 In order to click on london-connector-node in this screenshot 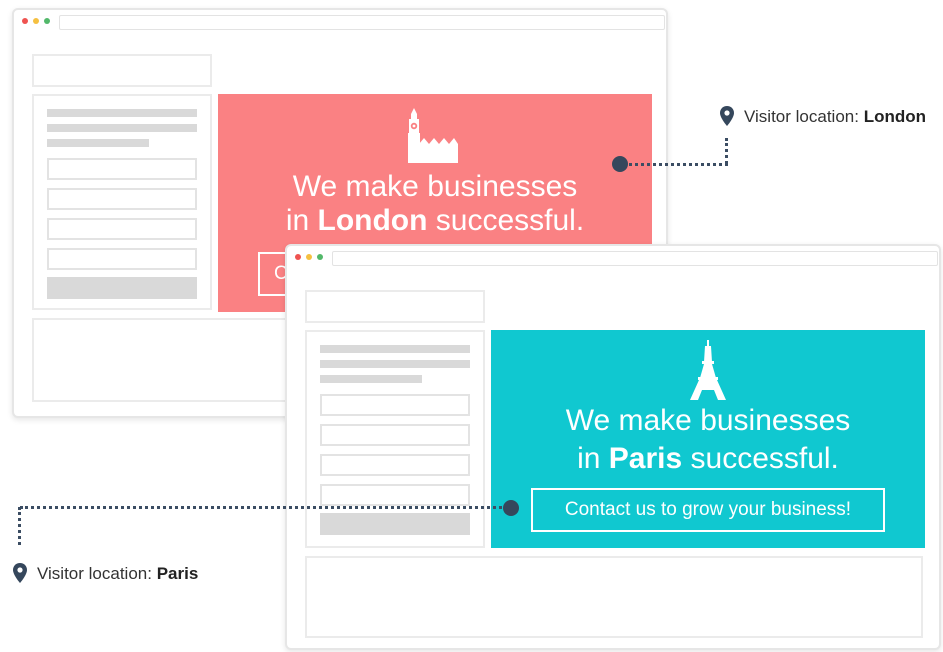, I will do `click(620, 164)`.